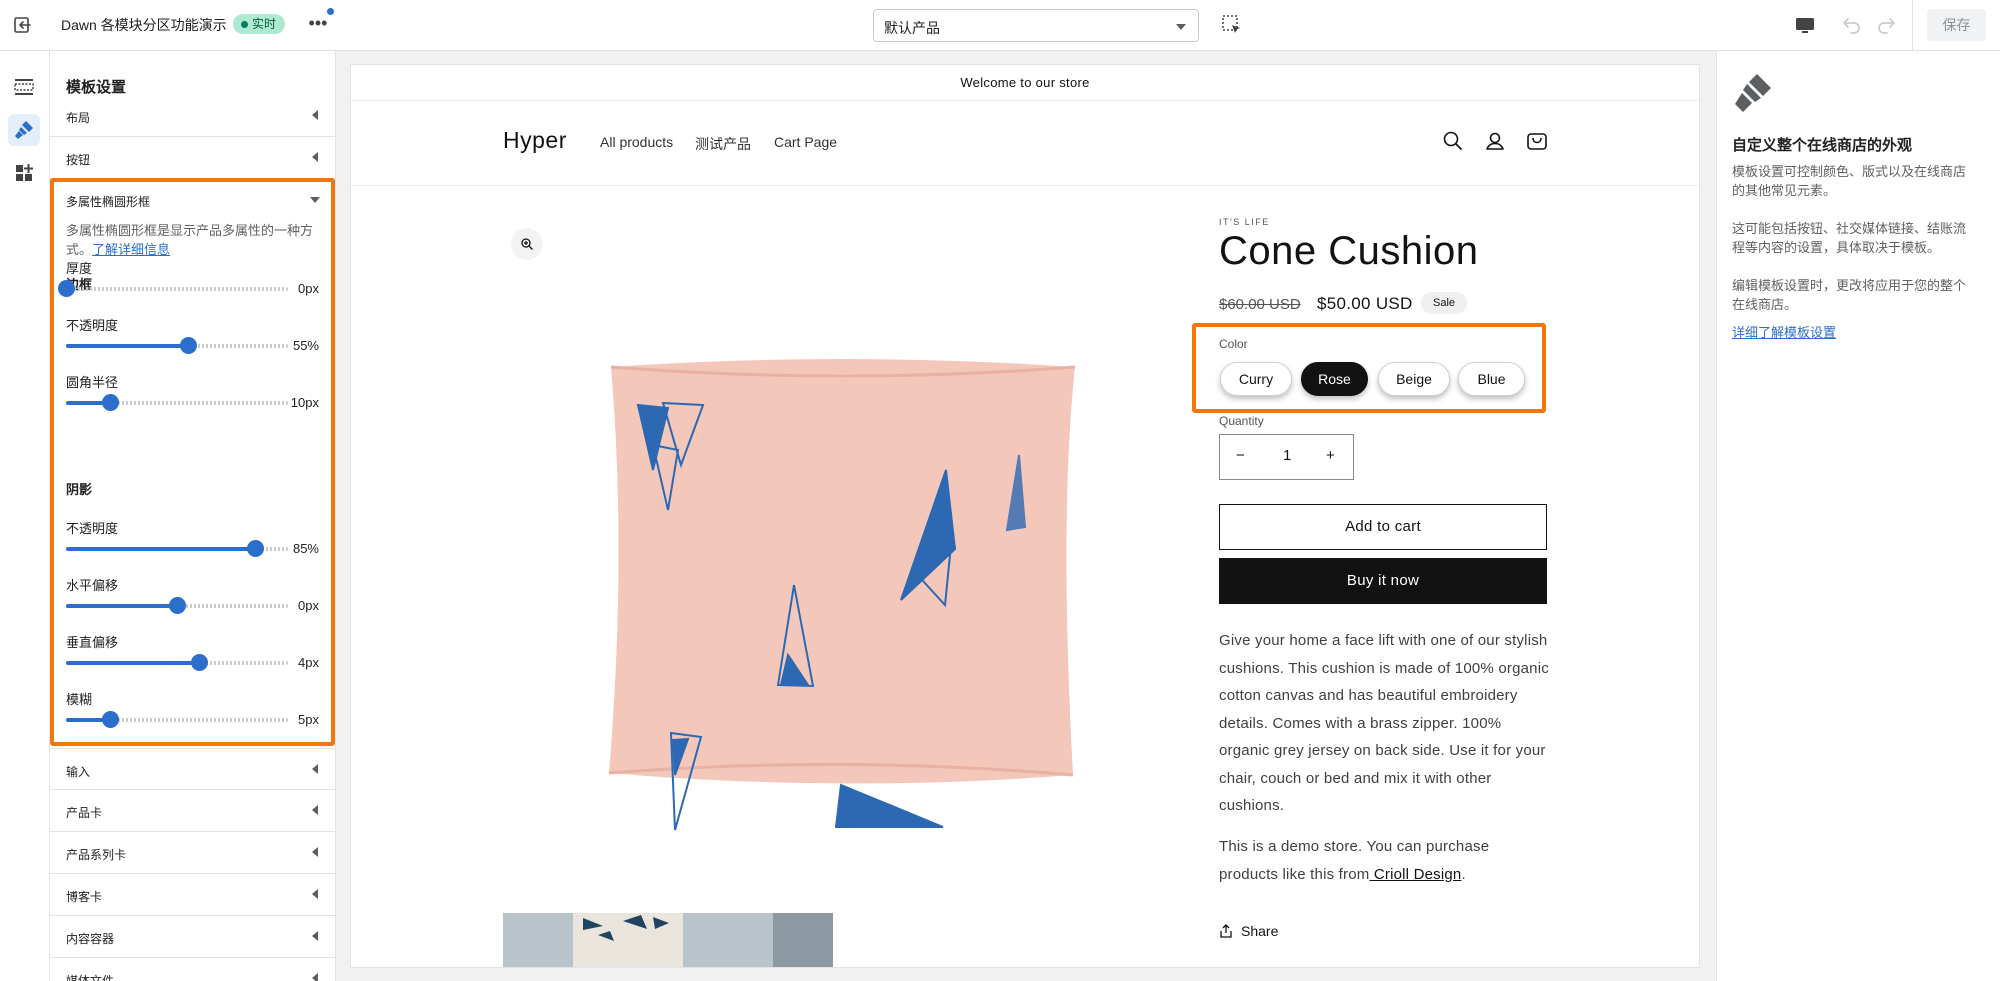 The image size is (2000, 981). Describe the element at coordinates (1414, 379) in the screenshot. I see `color-pill-beige: Beige` at that location.